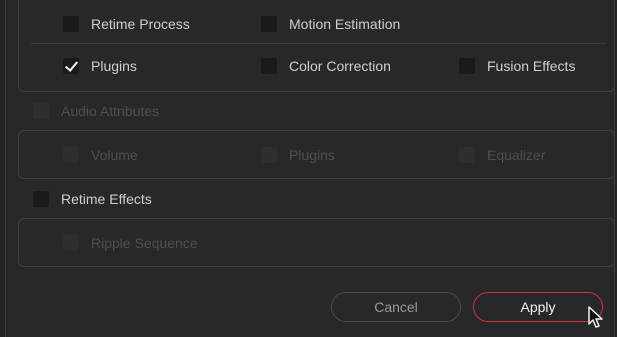 The width and height of the screenshot is (617, 337). Describe the element at coordinates (531, 66) in the screenshot. I see `option-label: Fusion Effects` at that location.